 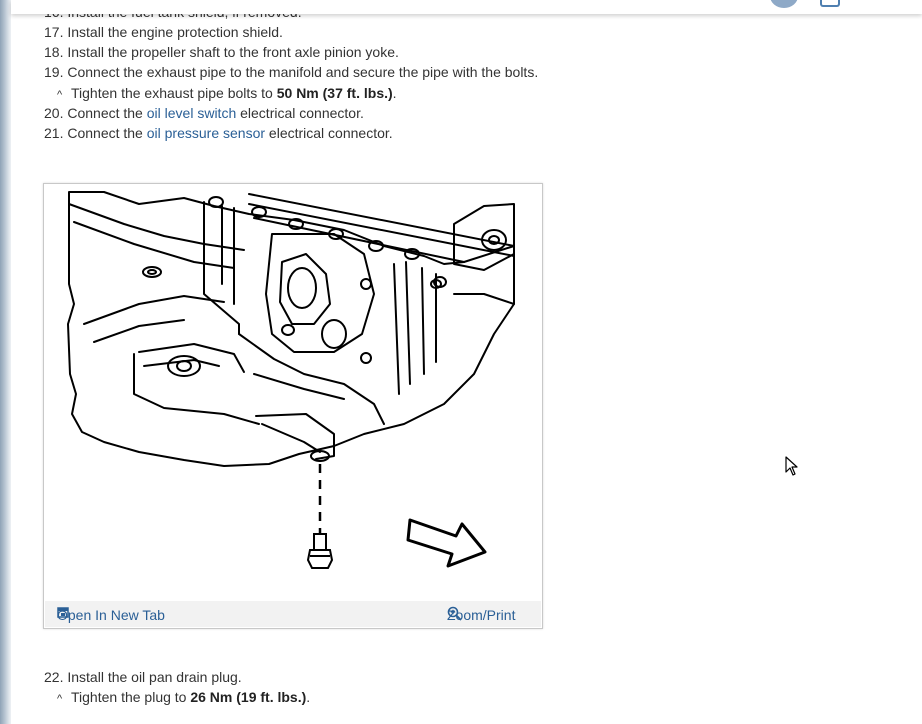 I want to click on top-toolbar, so click(x=466, y=7).